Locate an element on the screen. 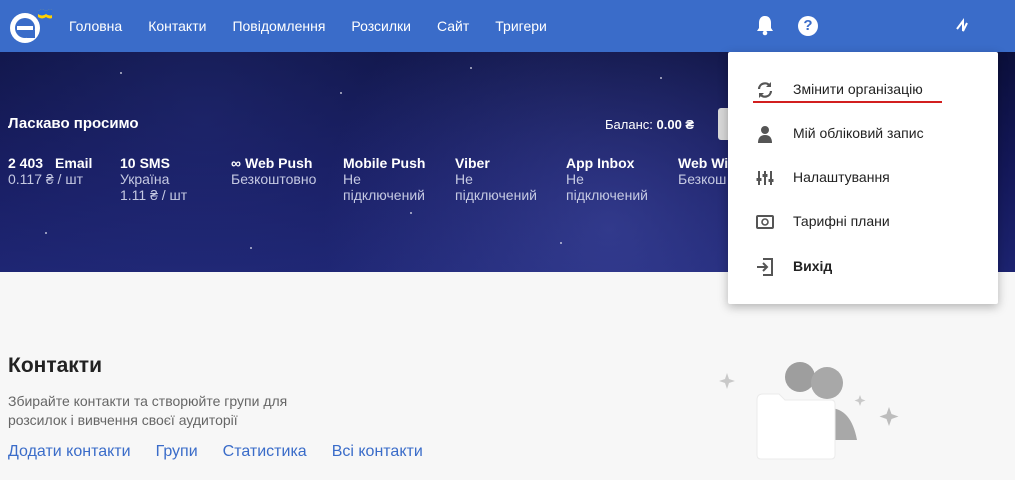  stat-sub: 0.117 ₴ / шт is located at coordinates (45, 179).